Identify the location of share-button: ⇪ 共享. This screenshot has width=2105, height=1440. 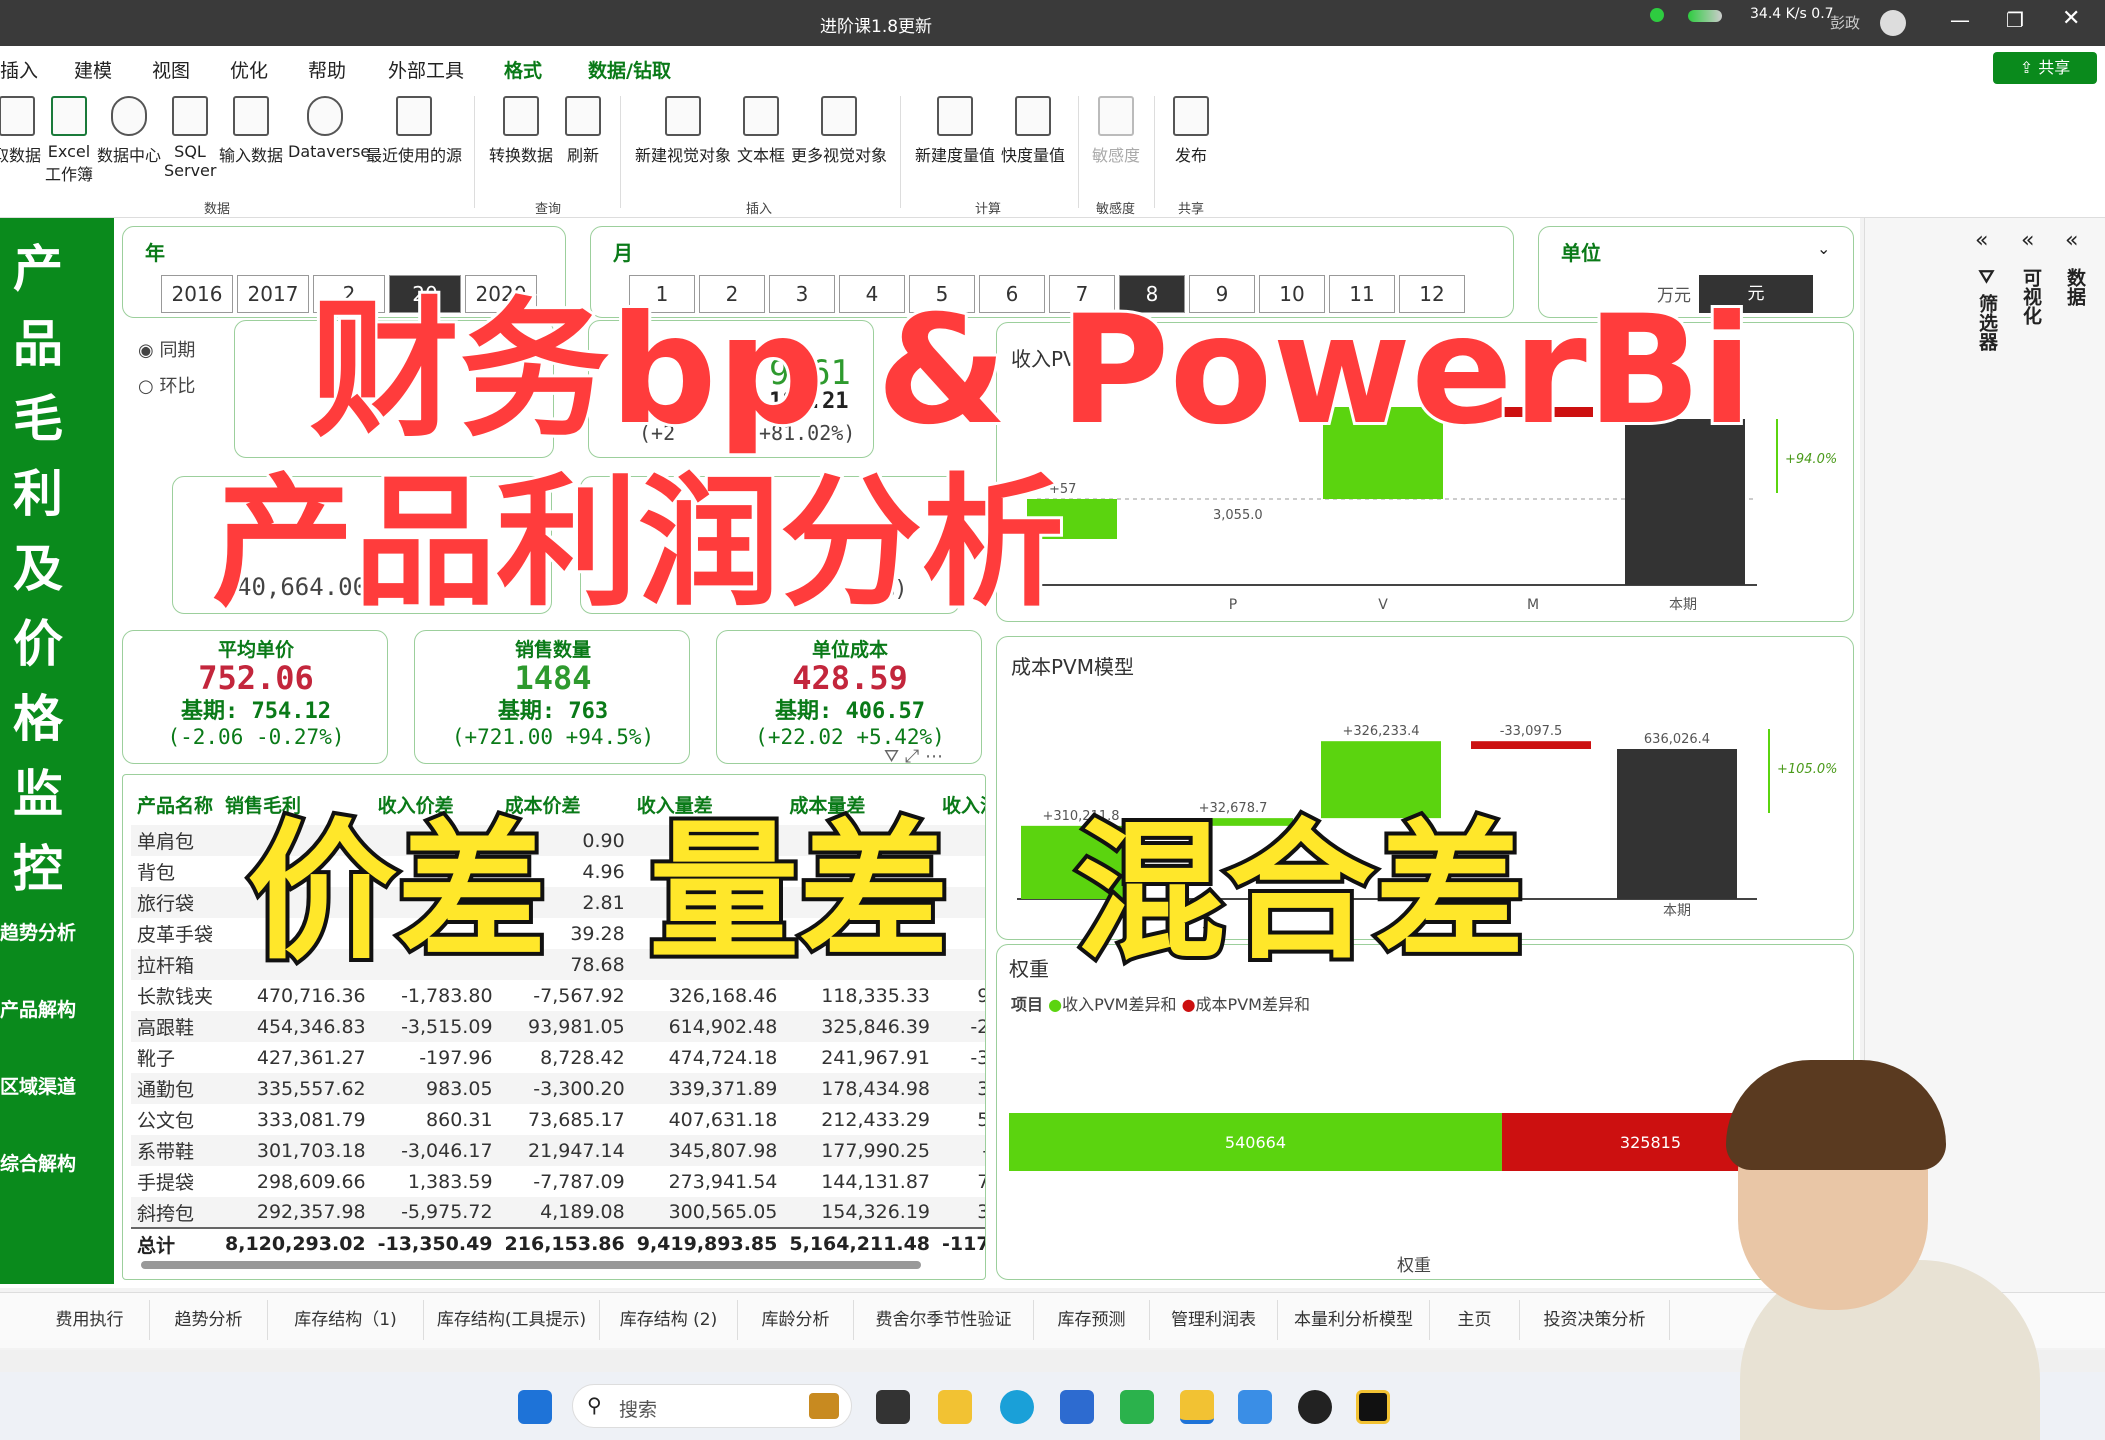
(2045, 68).